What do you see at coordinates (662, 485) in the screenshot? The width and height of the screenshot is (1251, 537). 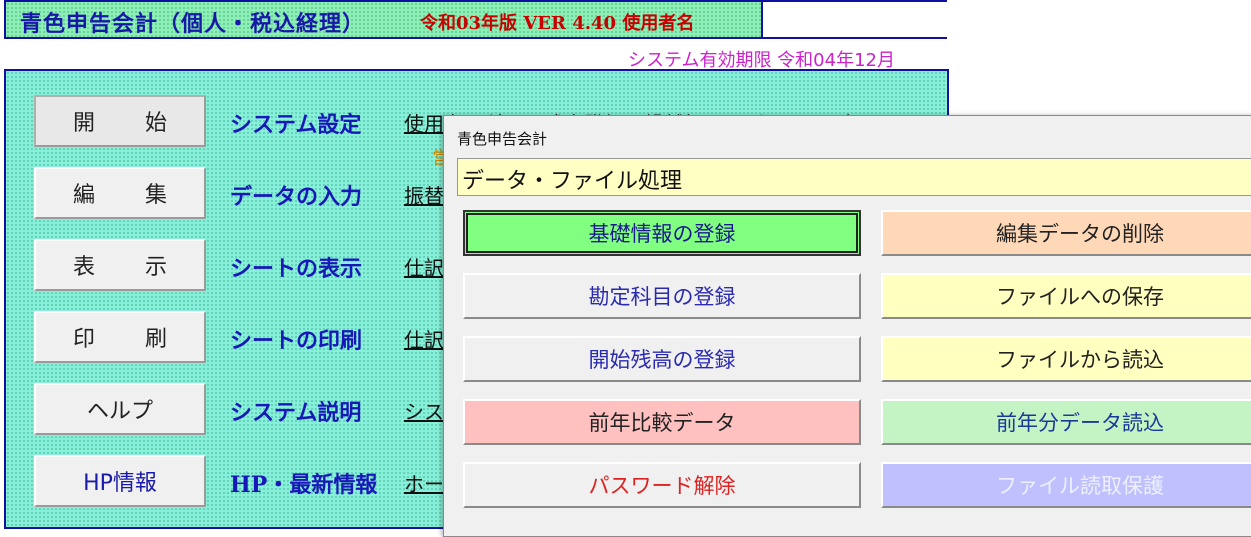 I see `password-release-button: パスワード解除` at bounding box center [662, 485].